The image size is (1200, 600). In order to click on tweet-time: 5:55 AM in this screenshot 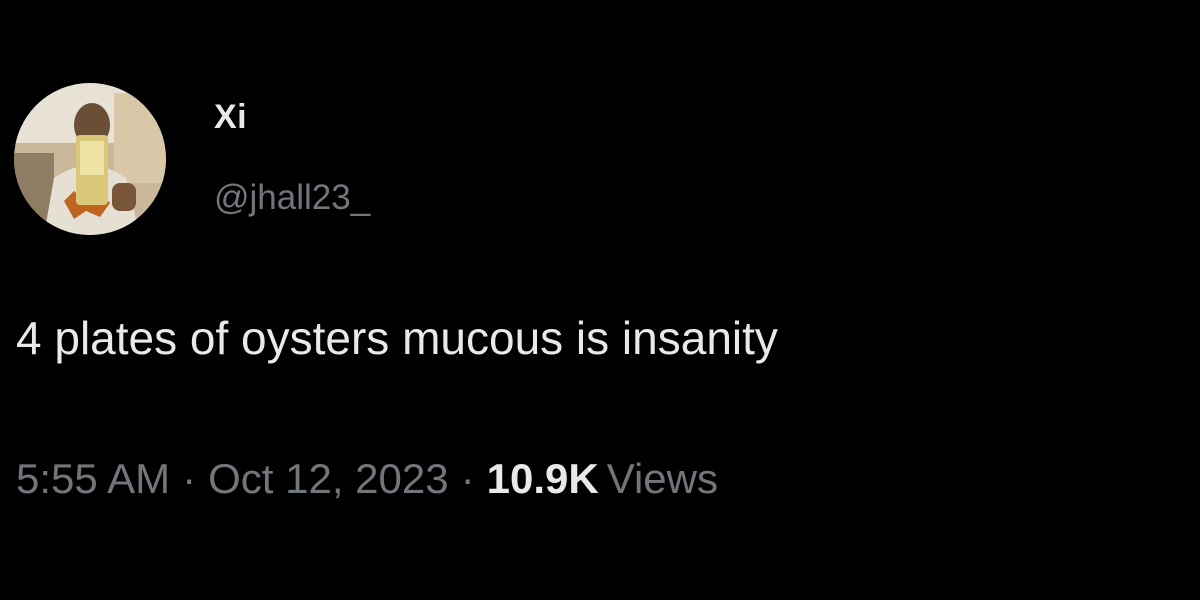, I will do `click(93, 479)`.